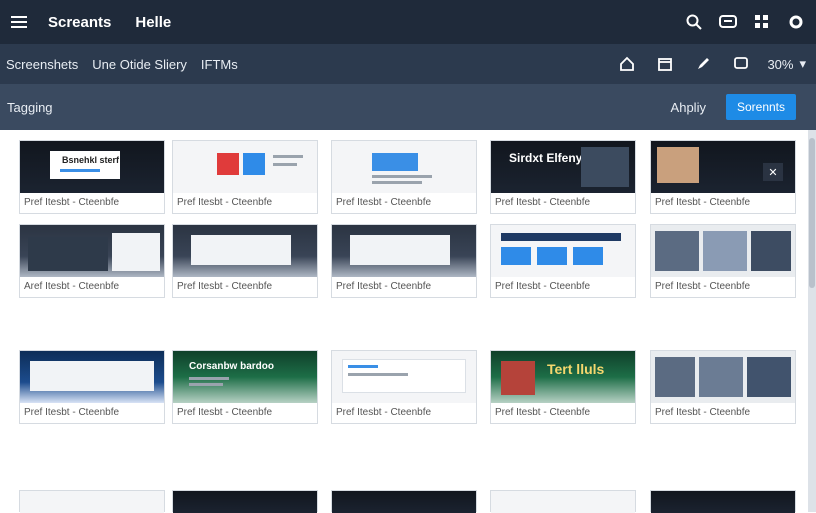  Describe the element at coordinates (72, 286) in the screenshot. I see `card-caption: Aref Itesbt - Cteenbfe` at that location.